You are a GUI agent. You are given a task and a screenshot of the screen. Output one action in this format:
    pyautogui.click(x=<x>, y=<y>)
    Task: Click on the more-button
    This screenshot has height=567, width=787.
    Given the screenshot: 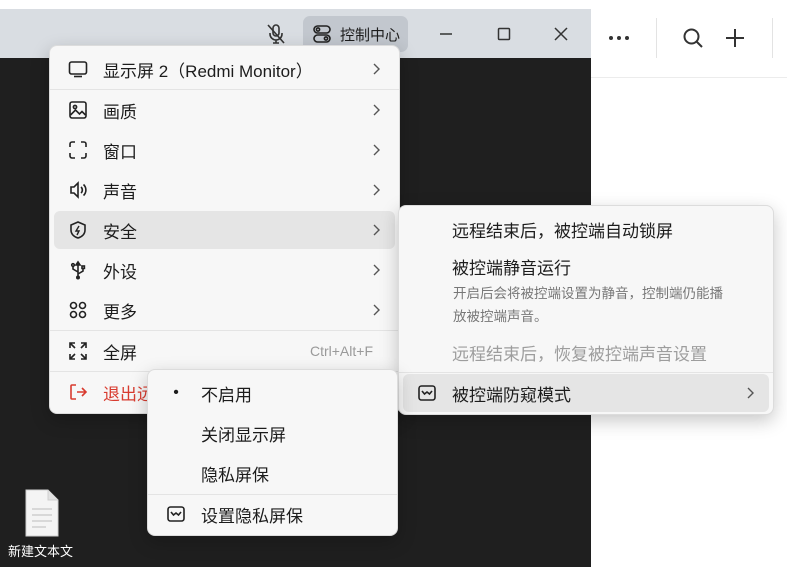 What is the action you would take?
    pyautogui.click(x=619, y=38)
    